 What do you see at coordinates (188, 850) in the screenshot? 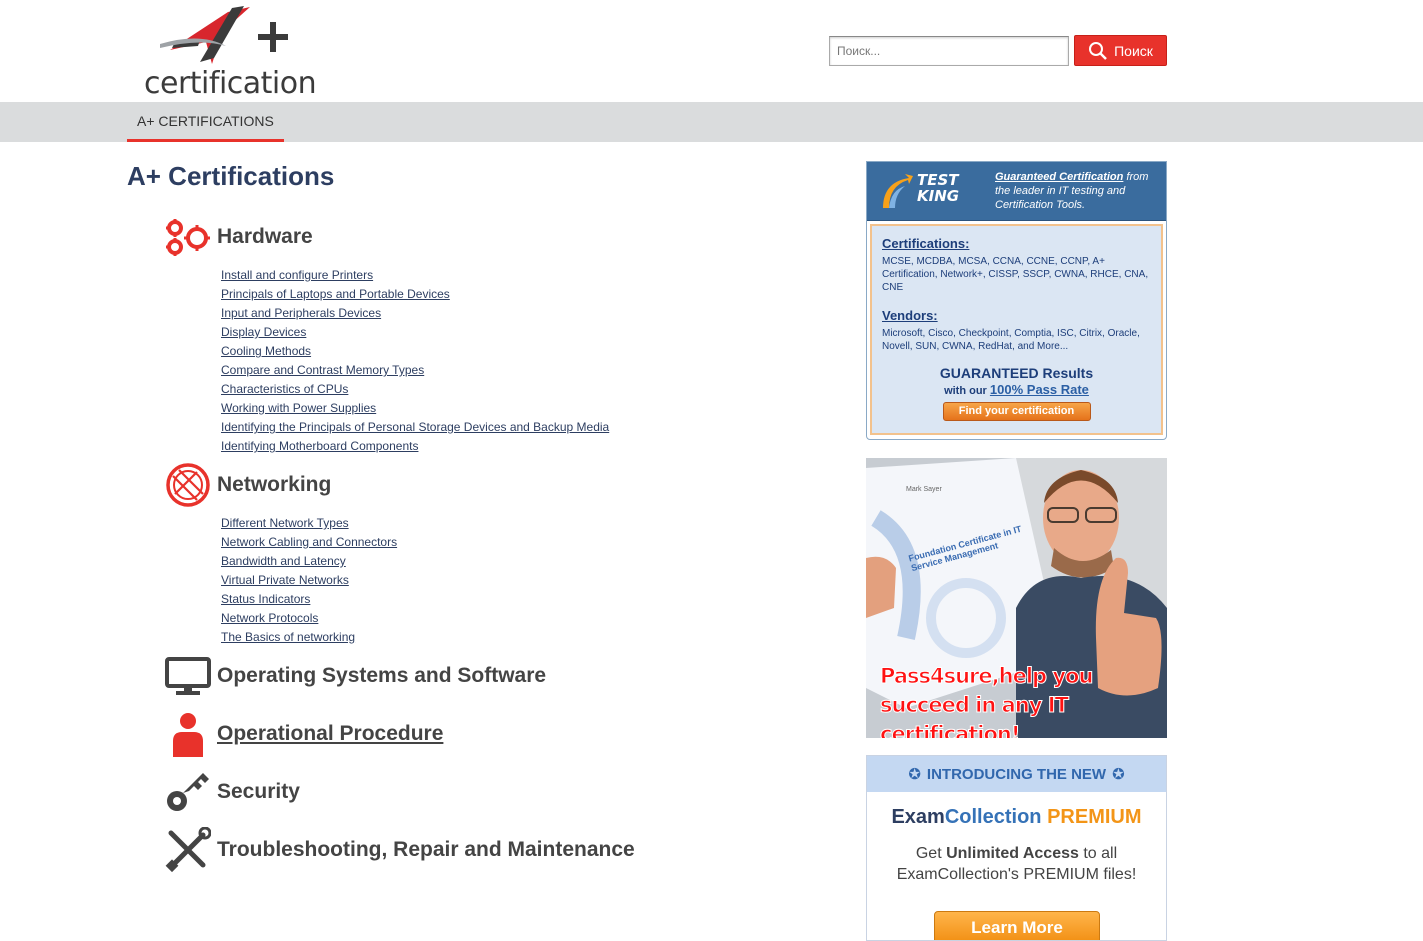
I see `tools-icon` at bounding box center [188, 850].